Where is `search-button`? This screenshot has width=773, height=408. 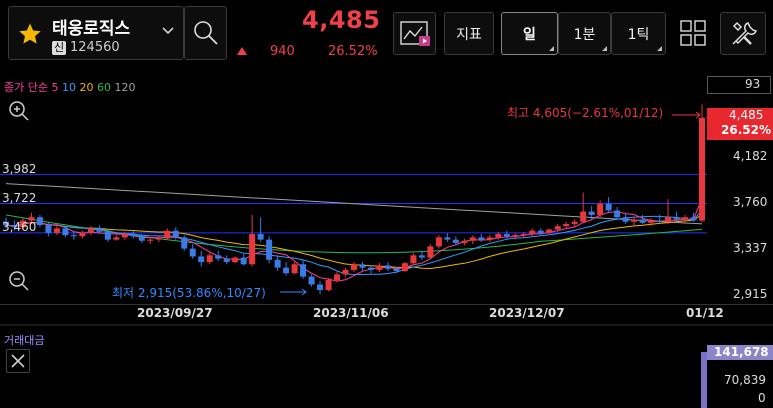 search-button is located at coordinates (205, 33).